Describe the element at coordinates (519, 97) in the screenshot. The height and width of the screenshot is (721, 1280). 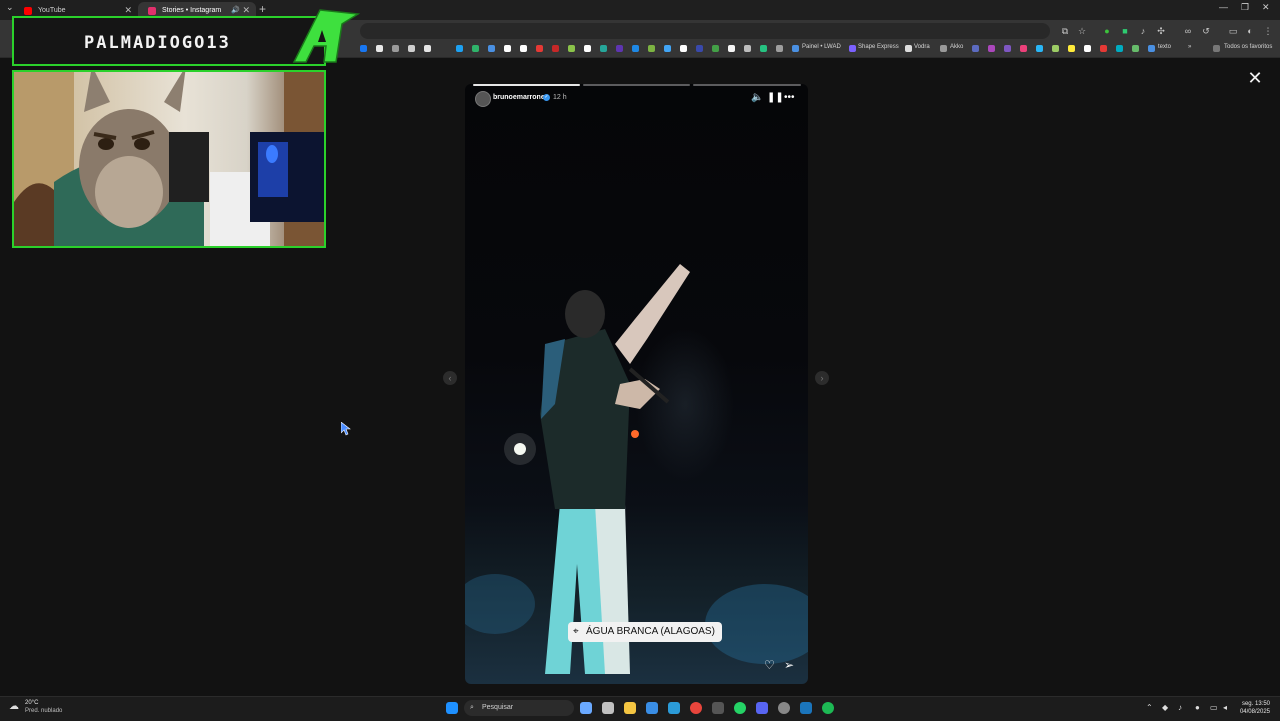
I see `story-username: brunoemarrone` at that location.